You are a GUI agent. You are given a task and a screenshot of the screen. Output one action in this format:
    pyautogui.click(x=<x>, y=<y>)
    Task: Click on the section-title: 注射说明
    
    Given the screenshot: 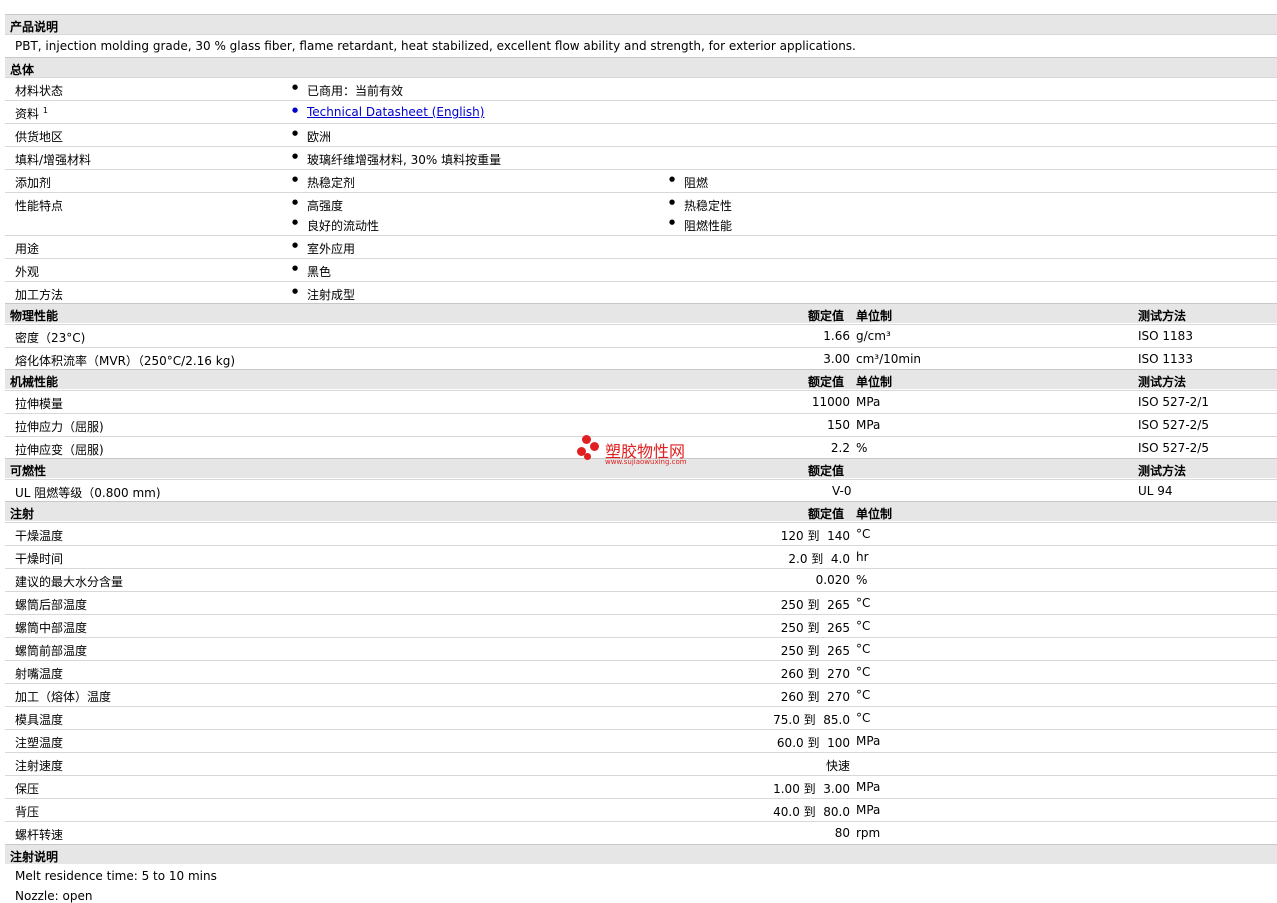 What is the action you would take?
    pyautogui.click(x=34, y=857)
    